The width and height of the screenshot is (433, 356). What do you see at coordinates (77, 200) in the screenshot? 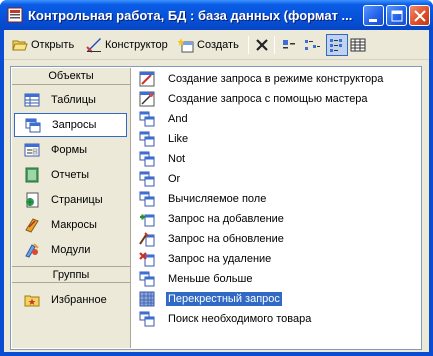
I see `sidebar-item-label: Страницы` at bounding box center [77, 200].